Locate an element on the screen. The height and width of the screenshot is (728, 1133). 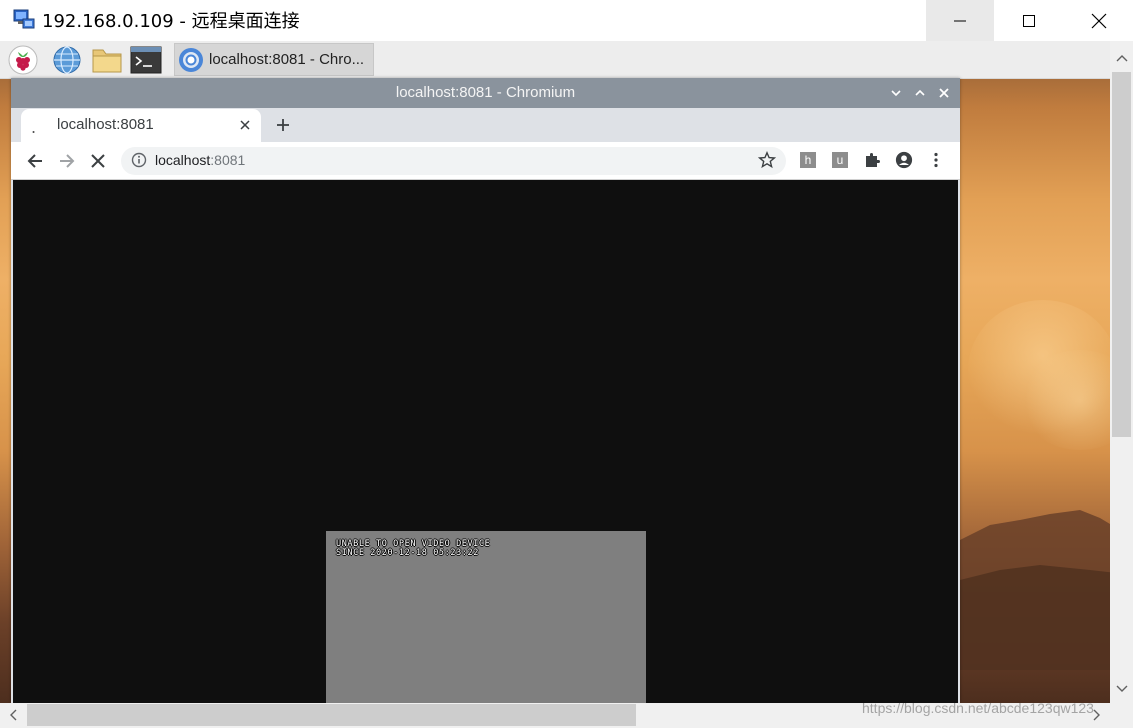
terminal-icon is located at coordinates (146, 60).